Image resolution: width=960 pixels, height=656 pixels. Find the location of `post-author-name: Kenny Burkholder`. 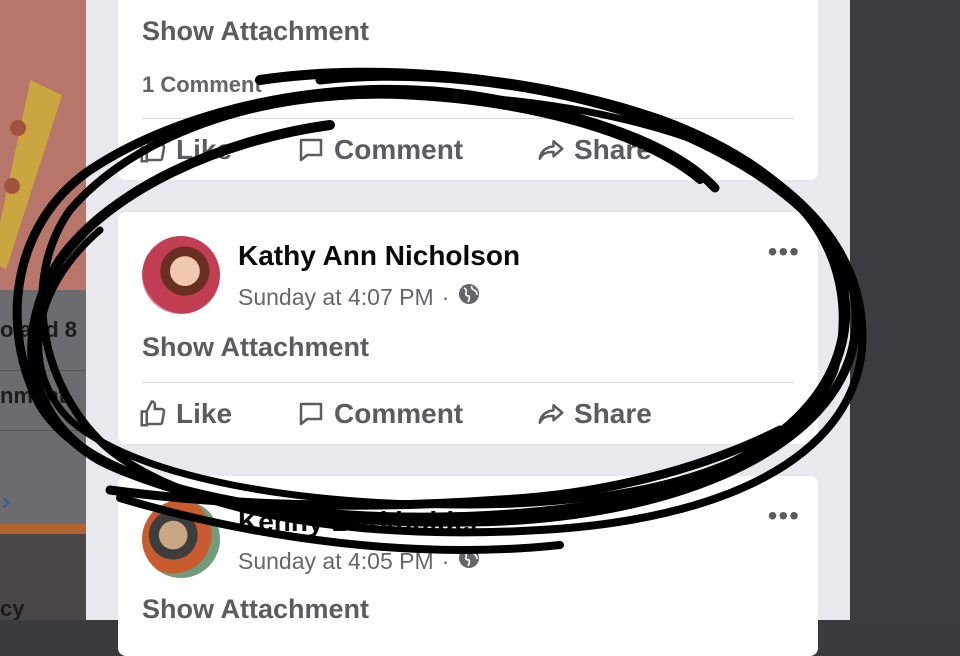

post-author-name: Kenny Burkholder is located at coordinates (359, 522).